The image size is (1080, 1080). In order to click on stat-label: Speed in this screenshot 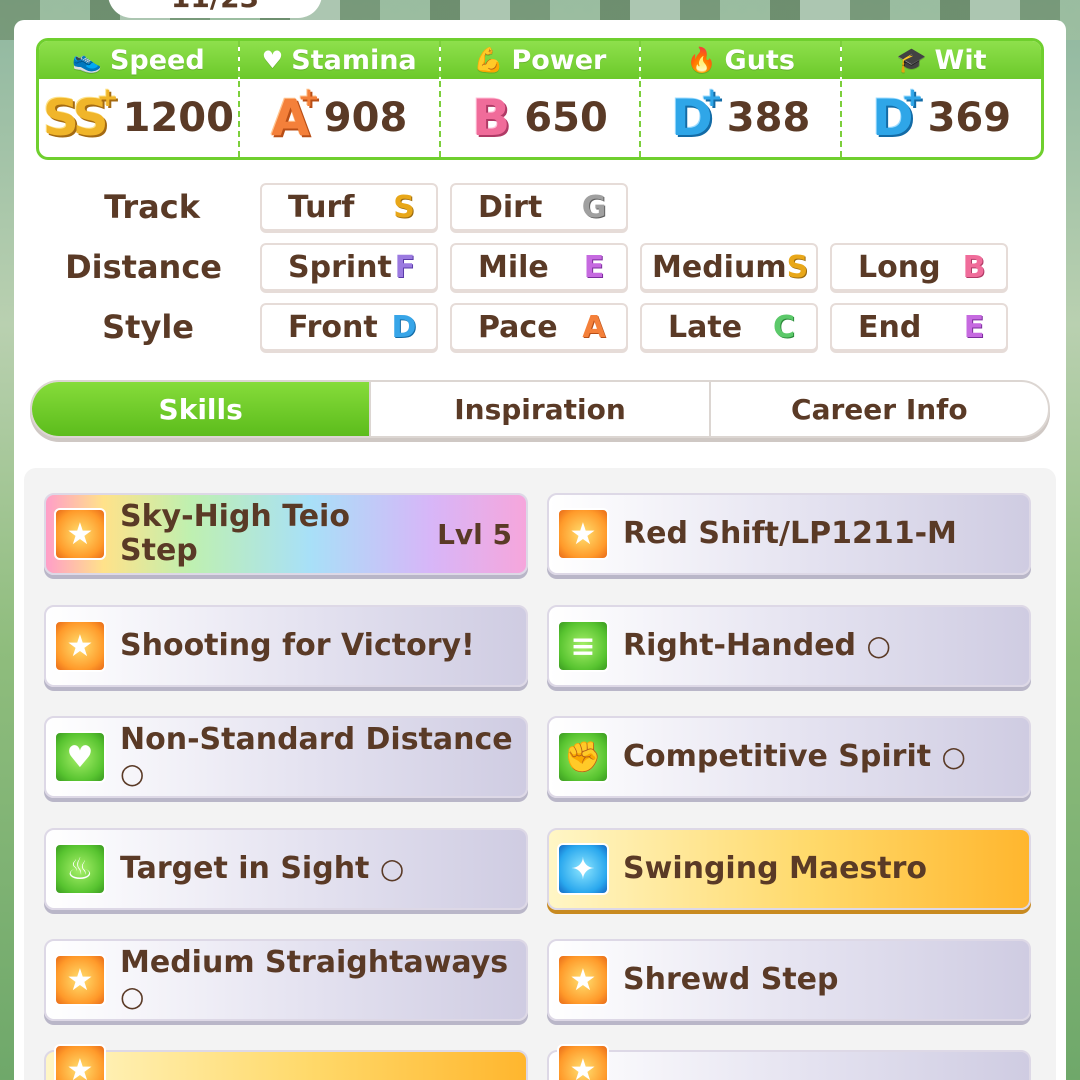, I will do `click(157, 60)`.